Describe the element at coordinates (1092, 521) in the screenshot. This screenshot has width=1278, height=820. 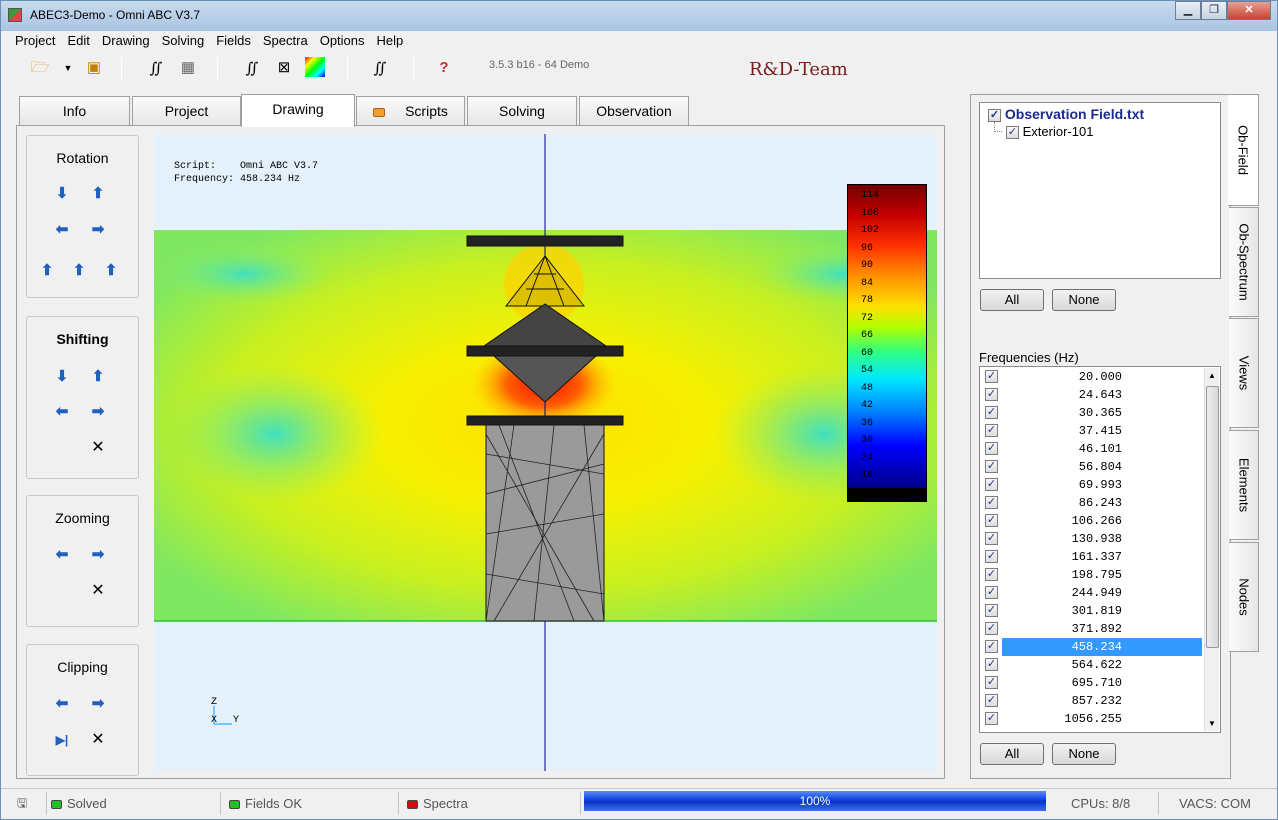
I see `frequency-row: ✓ 106.266` at that location.